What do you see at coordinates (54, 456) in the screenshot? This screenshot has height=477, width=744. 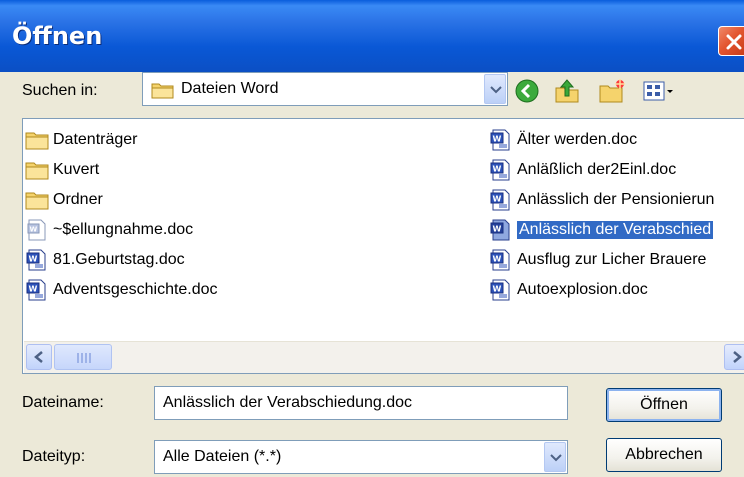 I see `filetype-label: Dateityp:` at bounding box center [54, 456].